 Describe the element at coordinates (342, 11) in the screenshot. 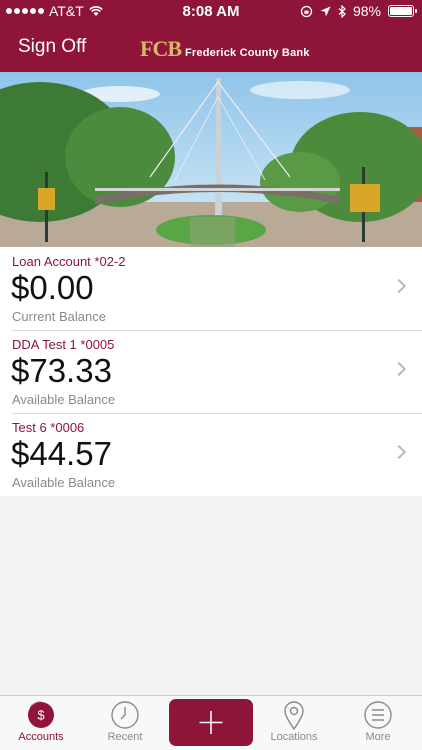

I see `bluetooth-icon` at that location.